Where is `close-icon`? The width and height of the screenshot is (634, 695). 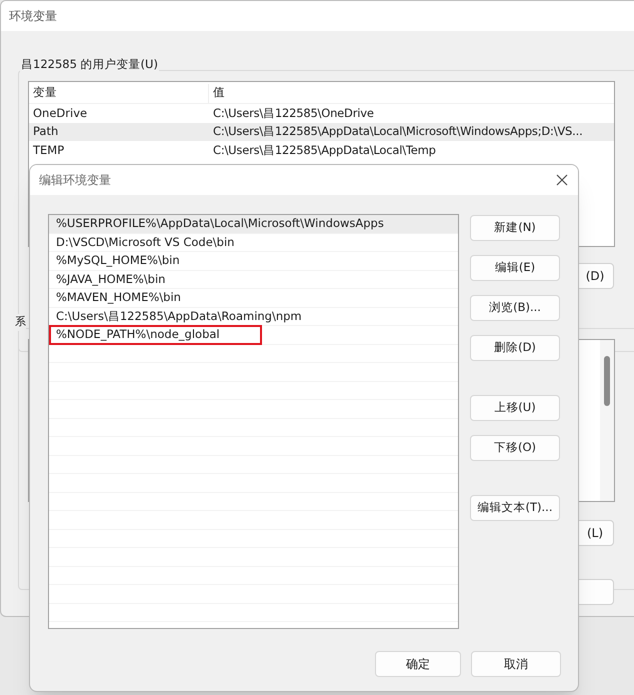
close-icon is located at coordinates (562, 180).